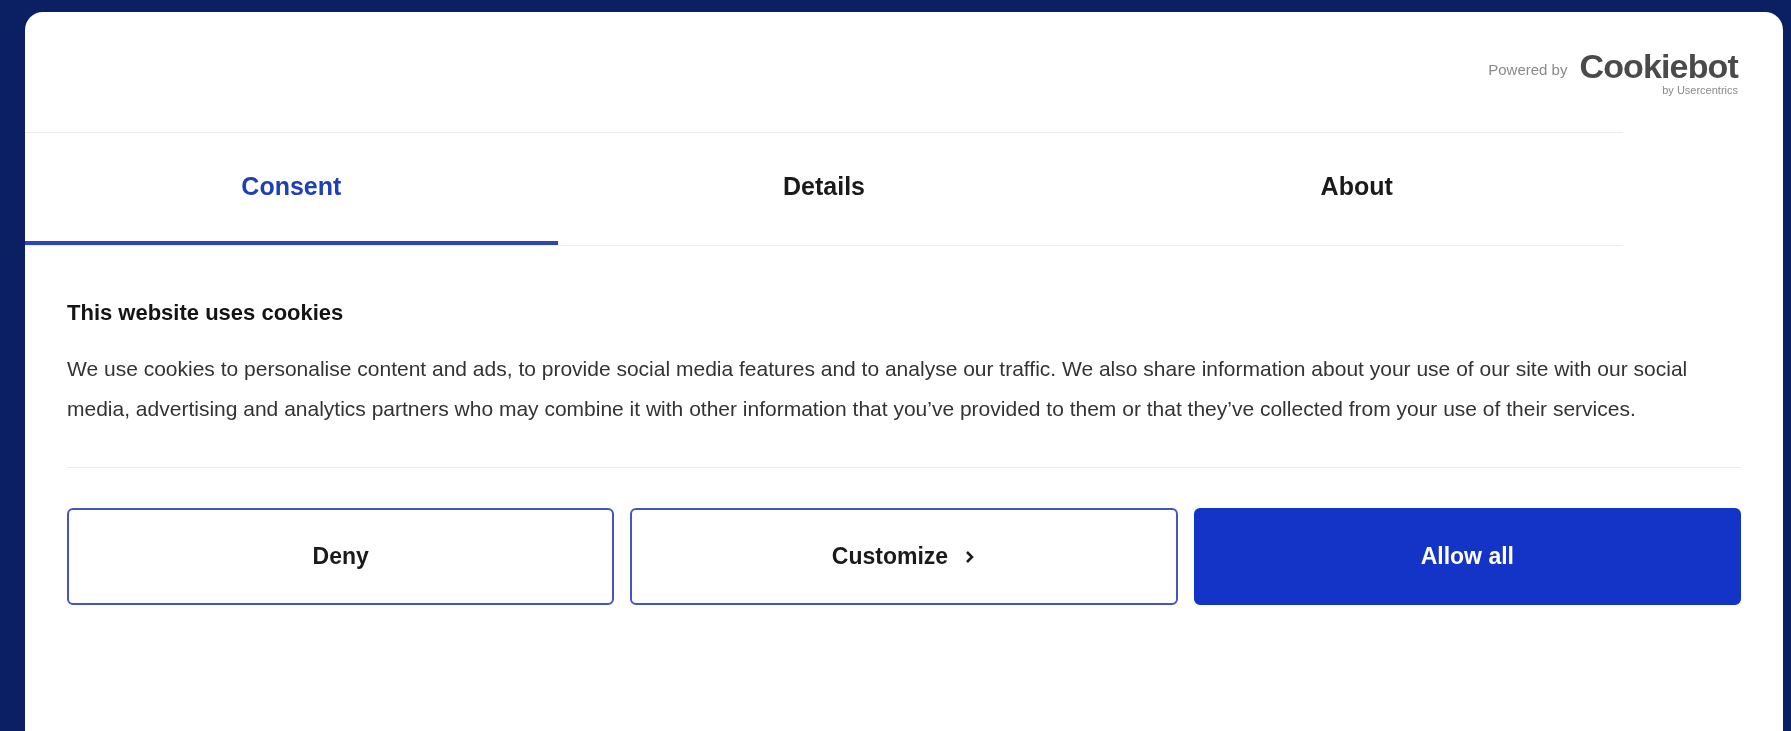  What do you see at coordinates (206, 313) in the screenshot?
I see `dialog-heading: This website uses cookies` at bounding box center [206, 313].